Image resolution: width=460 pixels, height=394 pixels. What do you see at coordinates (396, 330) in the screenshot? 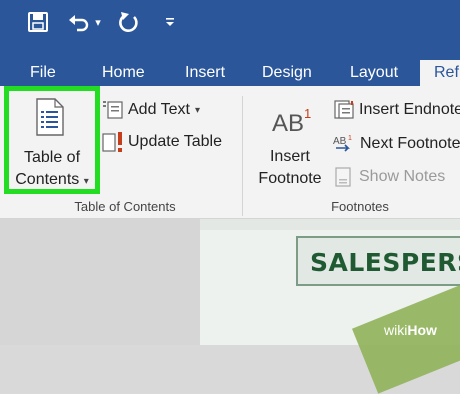
I see `watermark-prefix: wiki` at bounding box center [396, 330].